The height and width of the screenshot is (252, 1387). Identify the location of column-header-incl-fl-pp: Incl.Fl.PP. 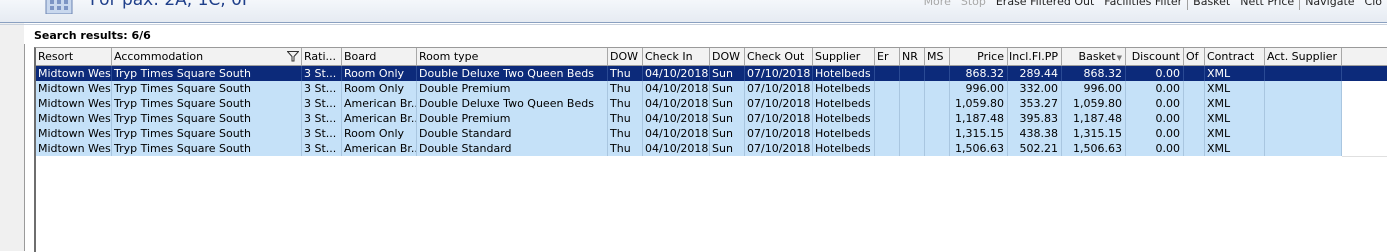
(1035, 56).